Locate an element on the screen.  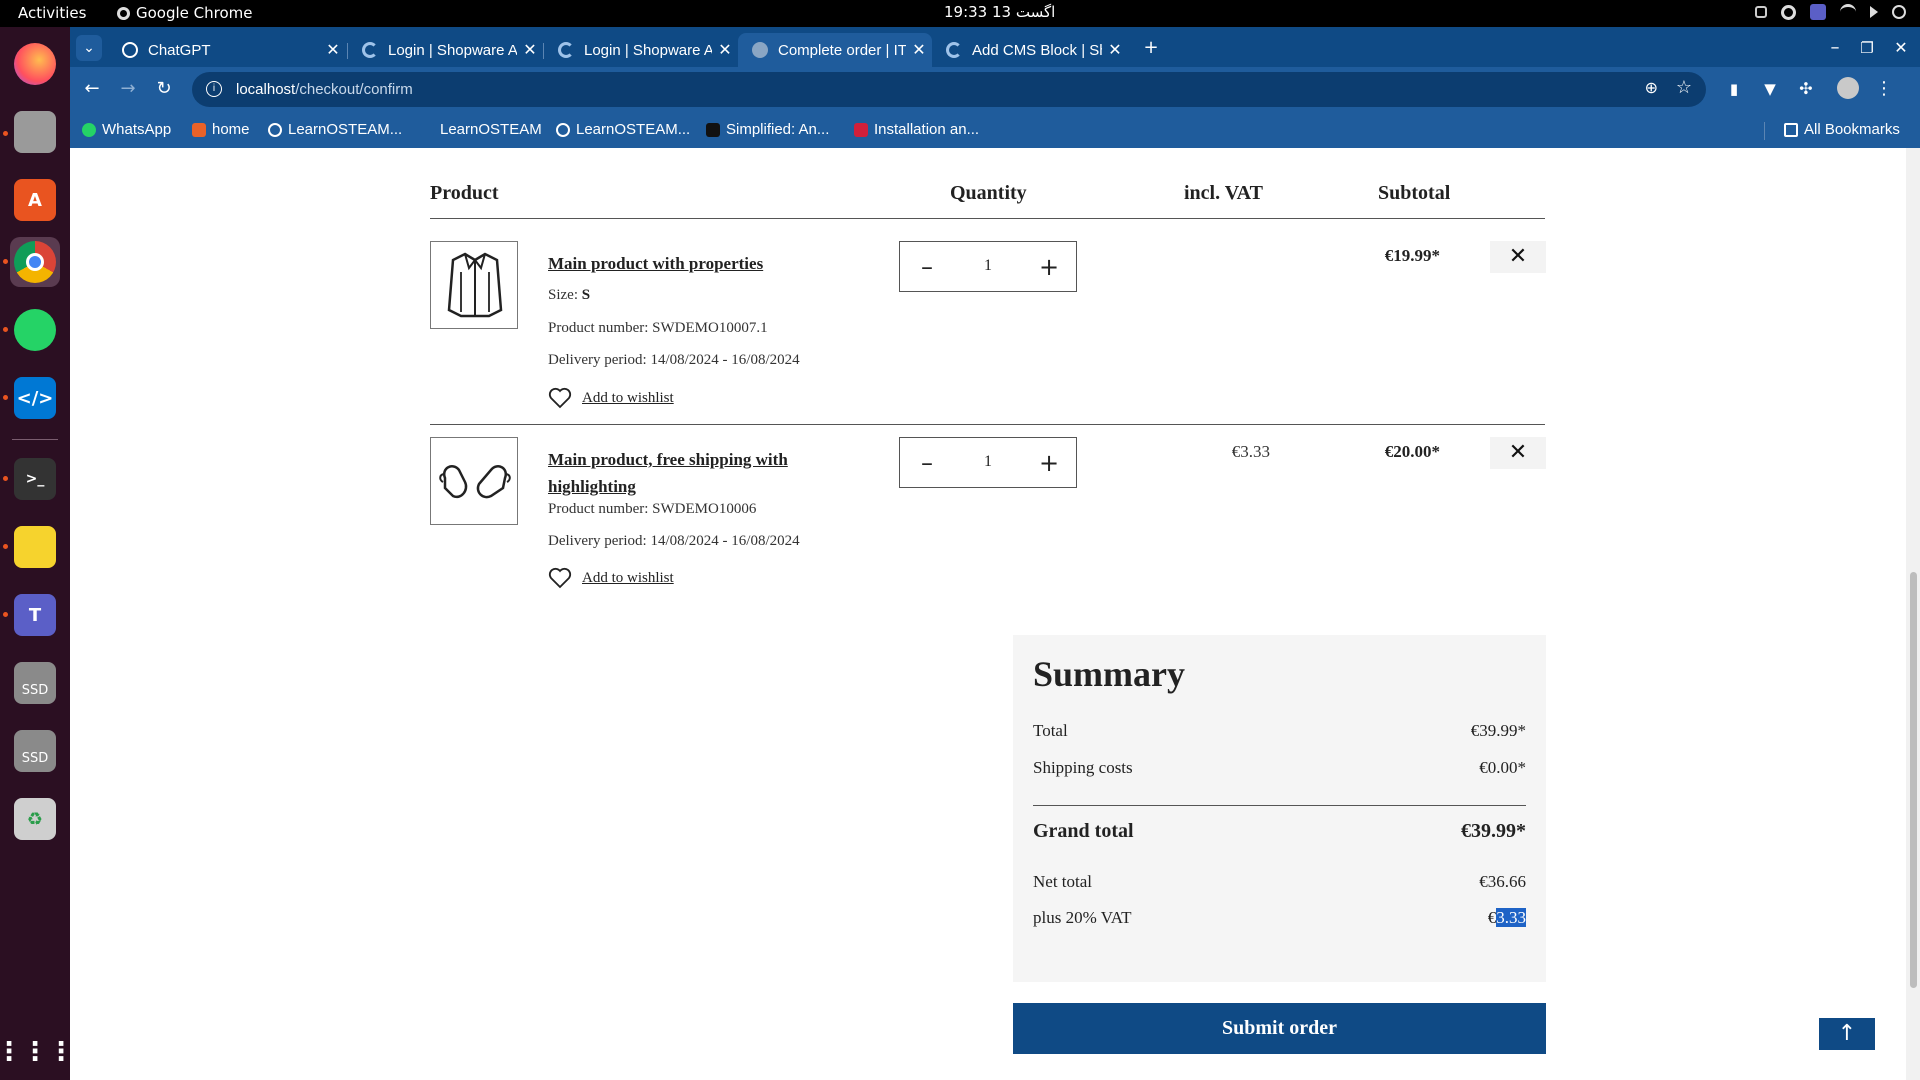
page-scrollbar is located at coordinates (1913, 614).